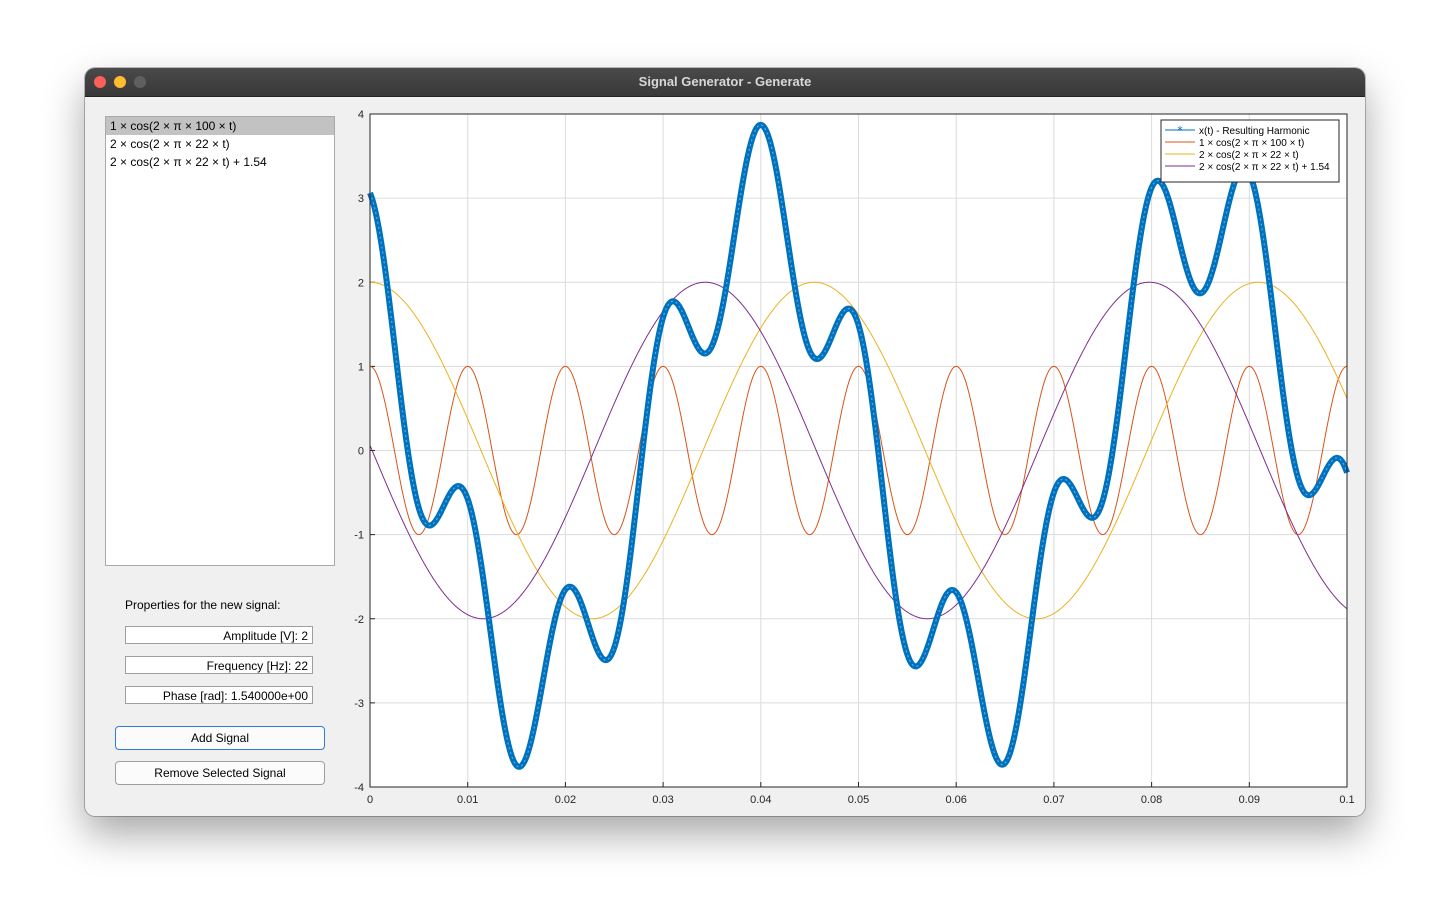 This screenshot has height=907, width=1445. What do you see at coordinates (858, 800) in the screenshot?
I see `x-tick-label: 0.05` at bounding box center [858, 800].